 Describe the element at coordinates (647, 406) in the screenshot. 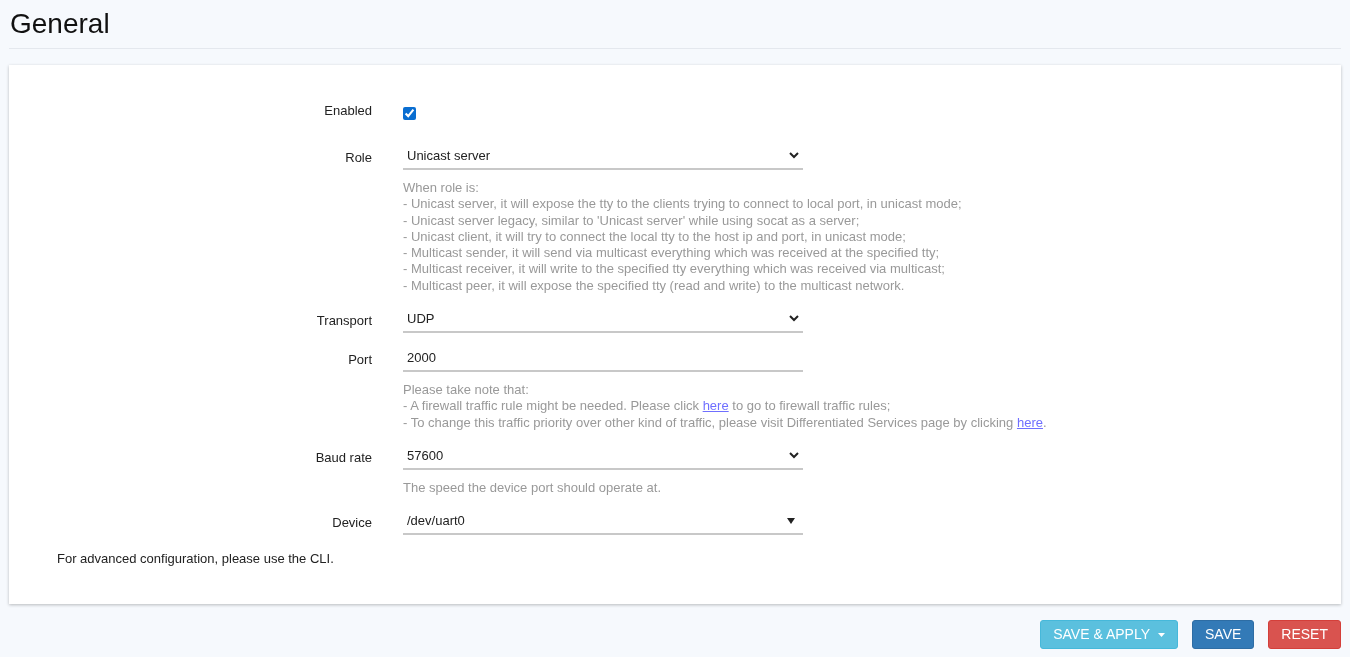

I see `help-text: - A firewall traffic rule might be needed. Please click here to go to firewall traffic rules;` at that location.